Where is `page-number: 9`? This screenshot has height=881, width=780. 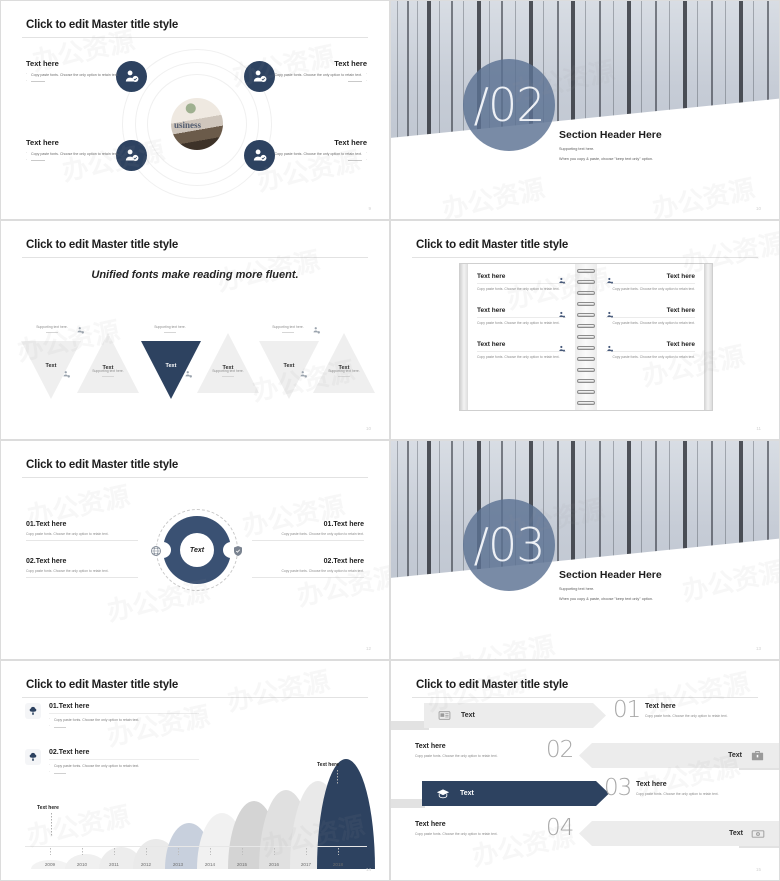 page-number: 9 is located at coordinates (369, 208).